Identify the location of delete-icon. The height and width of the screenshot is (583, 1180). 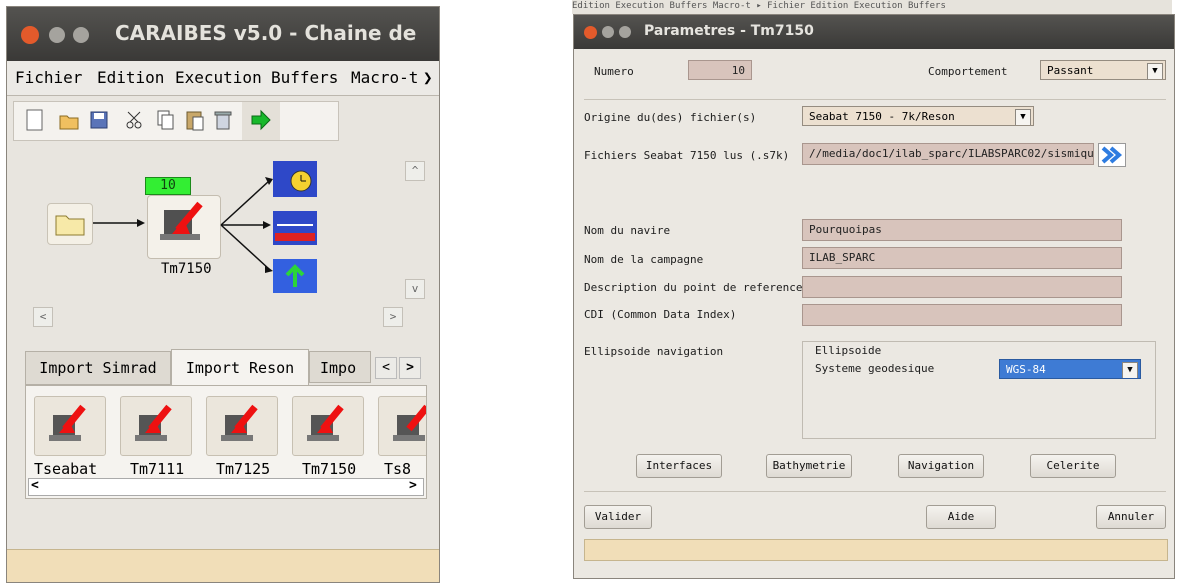
(223, 120).